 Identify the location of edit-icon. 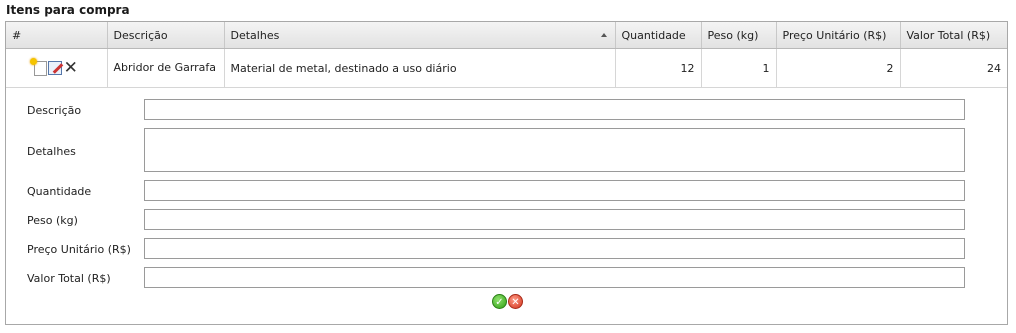
(55, 68).